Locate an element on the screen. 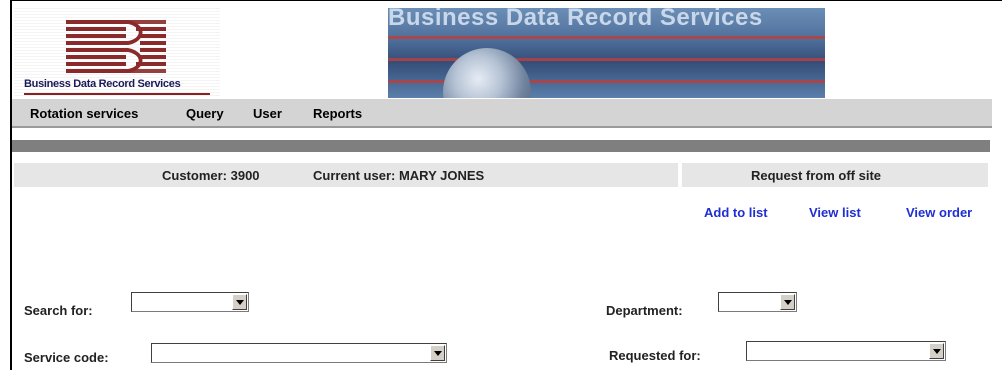  search-for-label: Search for: is located at coordinates (58, 310).